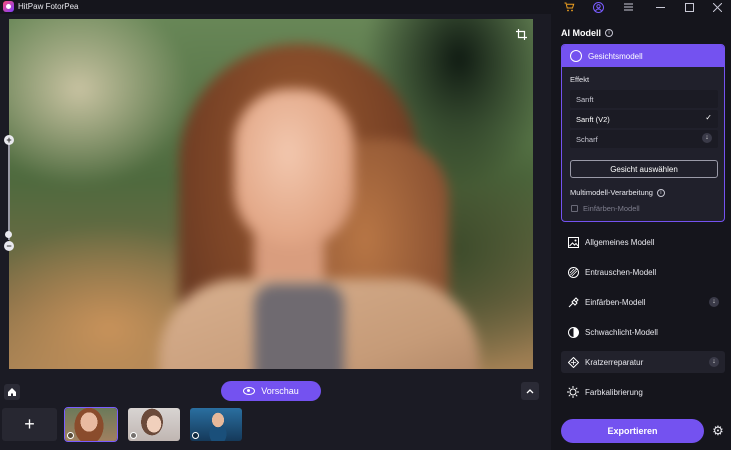  I want to click on effect-option-soft: Sanft, so click(644, 99).